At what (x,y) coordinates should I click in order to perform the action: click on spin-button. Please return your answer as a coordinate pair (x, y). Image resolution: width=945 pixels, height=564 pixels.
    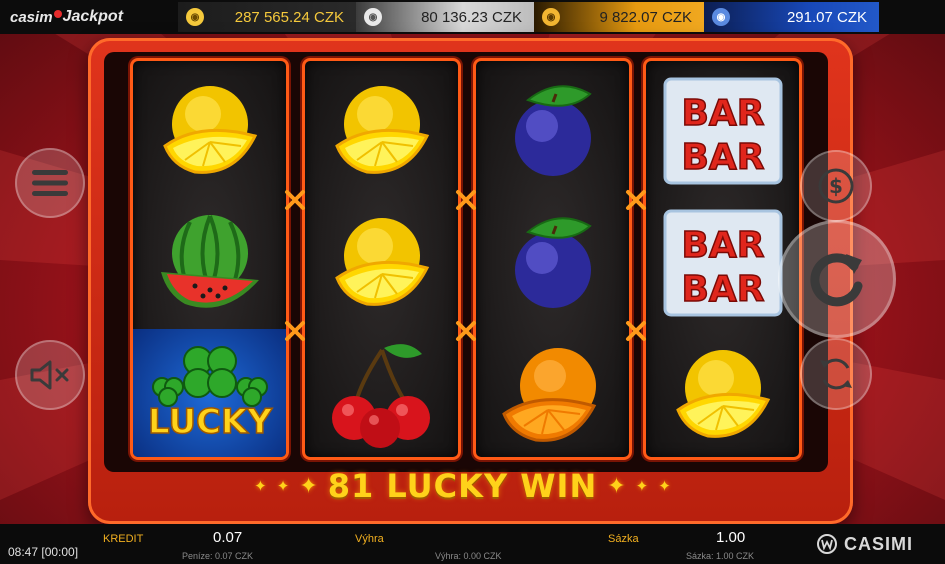
    Looking at the image, I should click on (837, 279).